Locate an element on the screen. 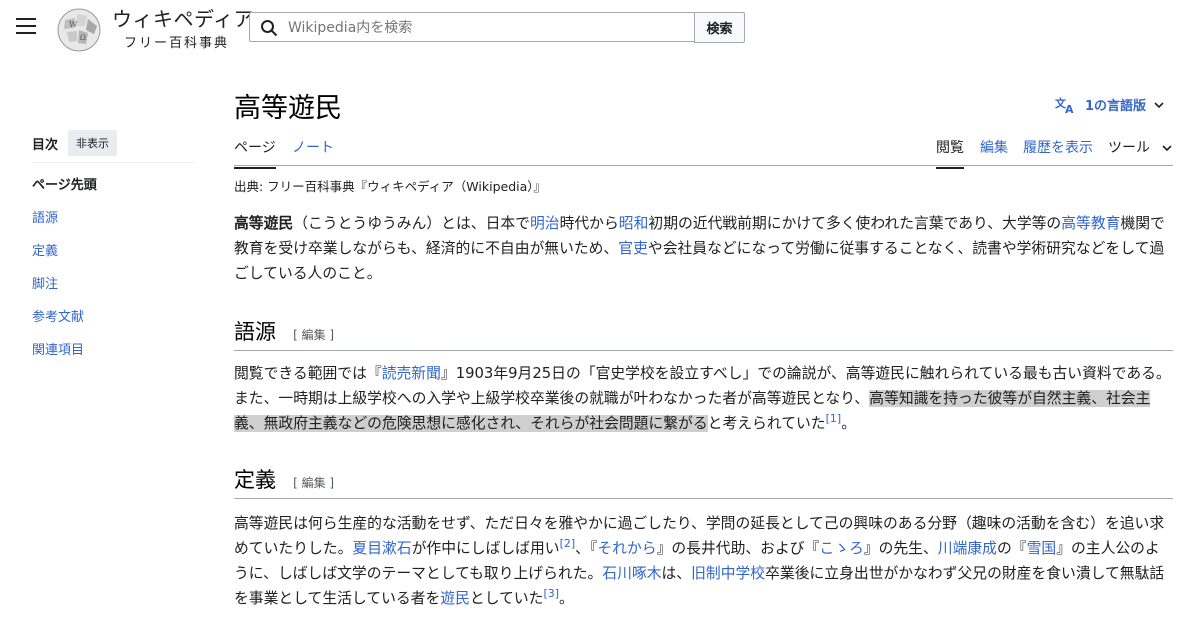 The width and height of the screenshot is (1200, 621). link-yomiuri: 読売新聞 is located at coordinates (411, 373).